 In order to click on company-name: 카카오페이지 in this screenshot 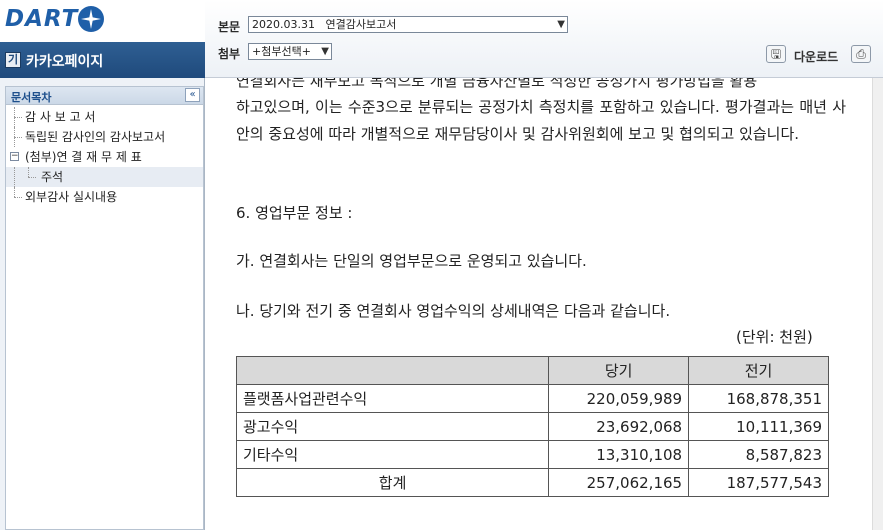, I will do `click(65, 62)`.